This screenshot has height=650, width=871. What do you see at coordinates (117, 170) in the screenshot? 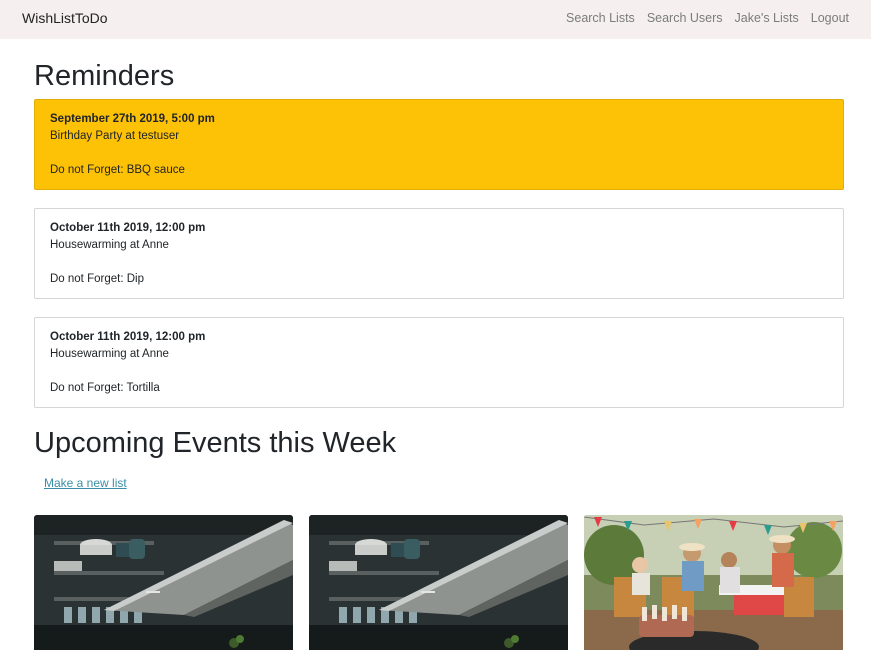
I see `reminder-forget: Do not Forget: BBQ sauce` at bounding box center [117, 170].